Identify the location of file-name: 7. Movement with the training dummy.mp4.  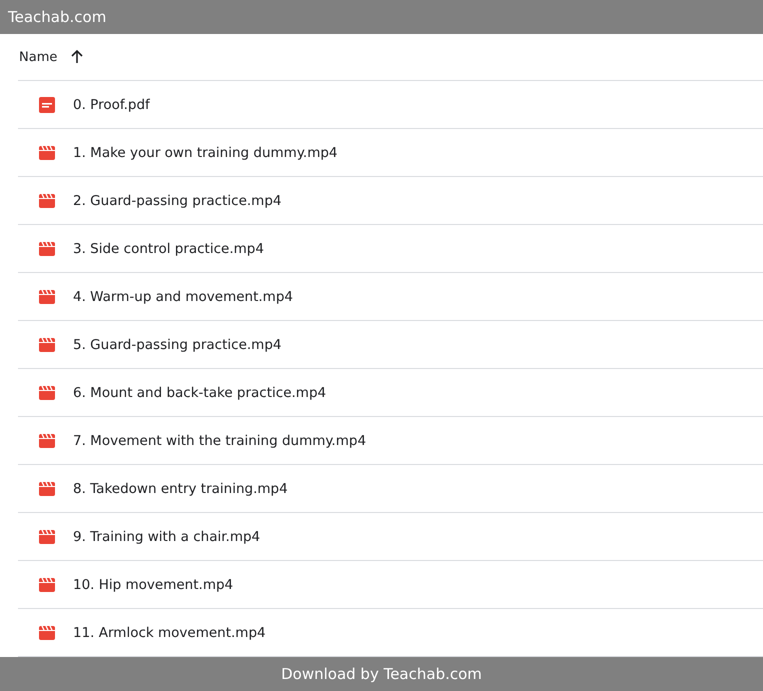
(219, 440).